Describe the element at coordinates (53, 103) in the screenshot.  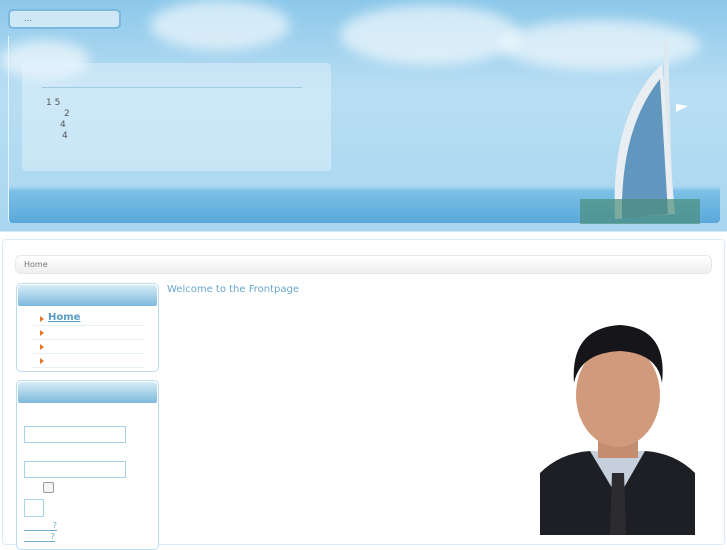
I see `info-line: 1 5` at that location.